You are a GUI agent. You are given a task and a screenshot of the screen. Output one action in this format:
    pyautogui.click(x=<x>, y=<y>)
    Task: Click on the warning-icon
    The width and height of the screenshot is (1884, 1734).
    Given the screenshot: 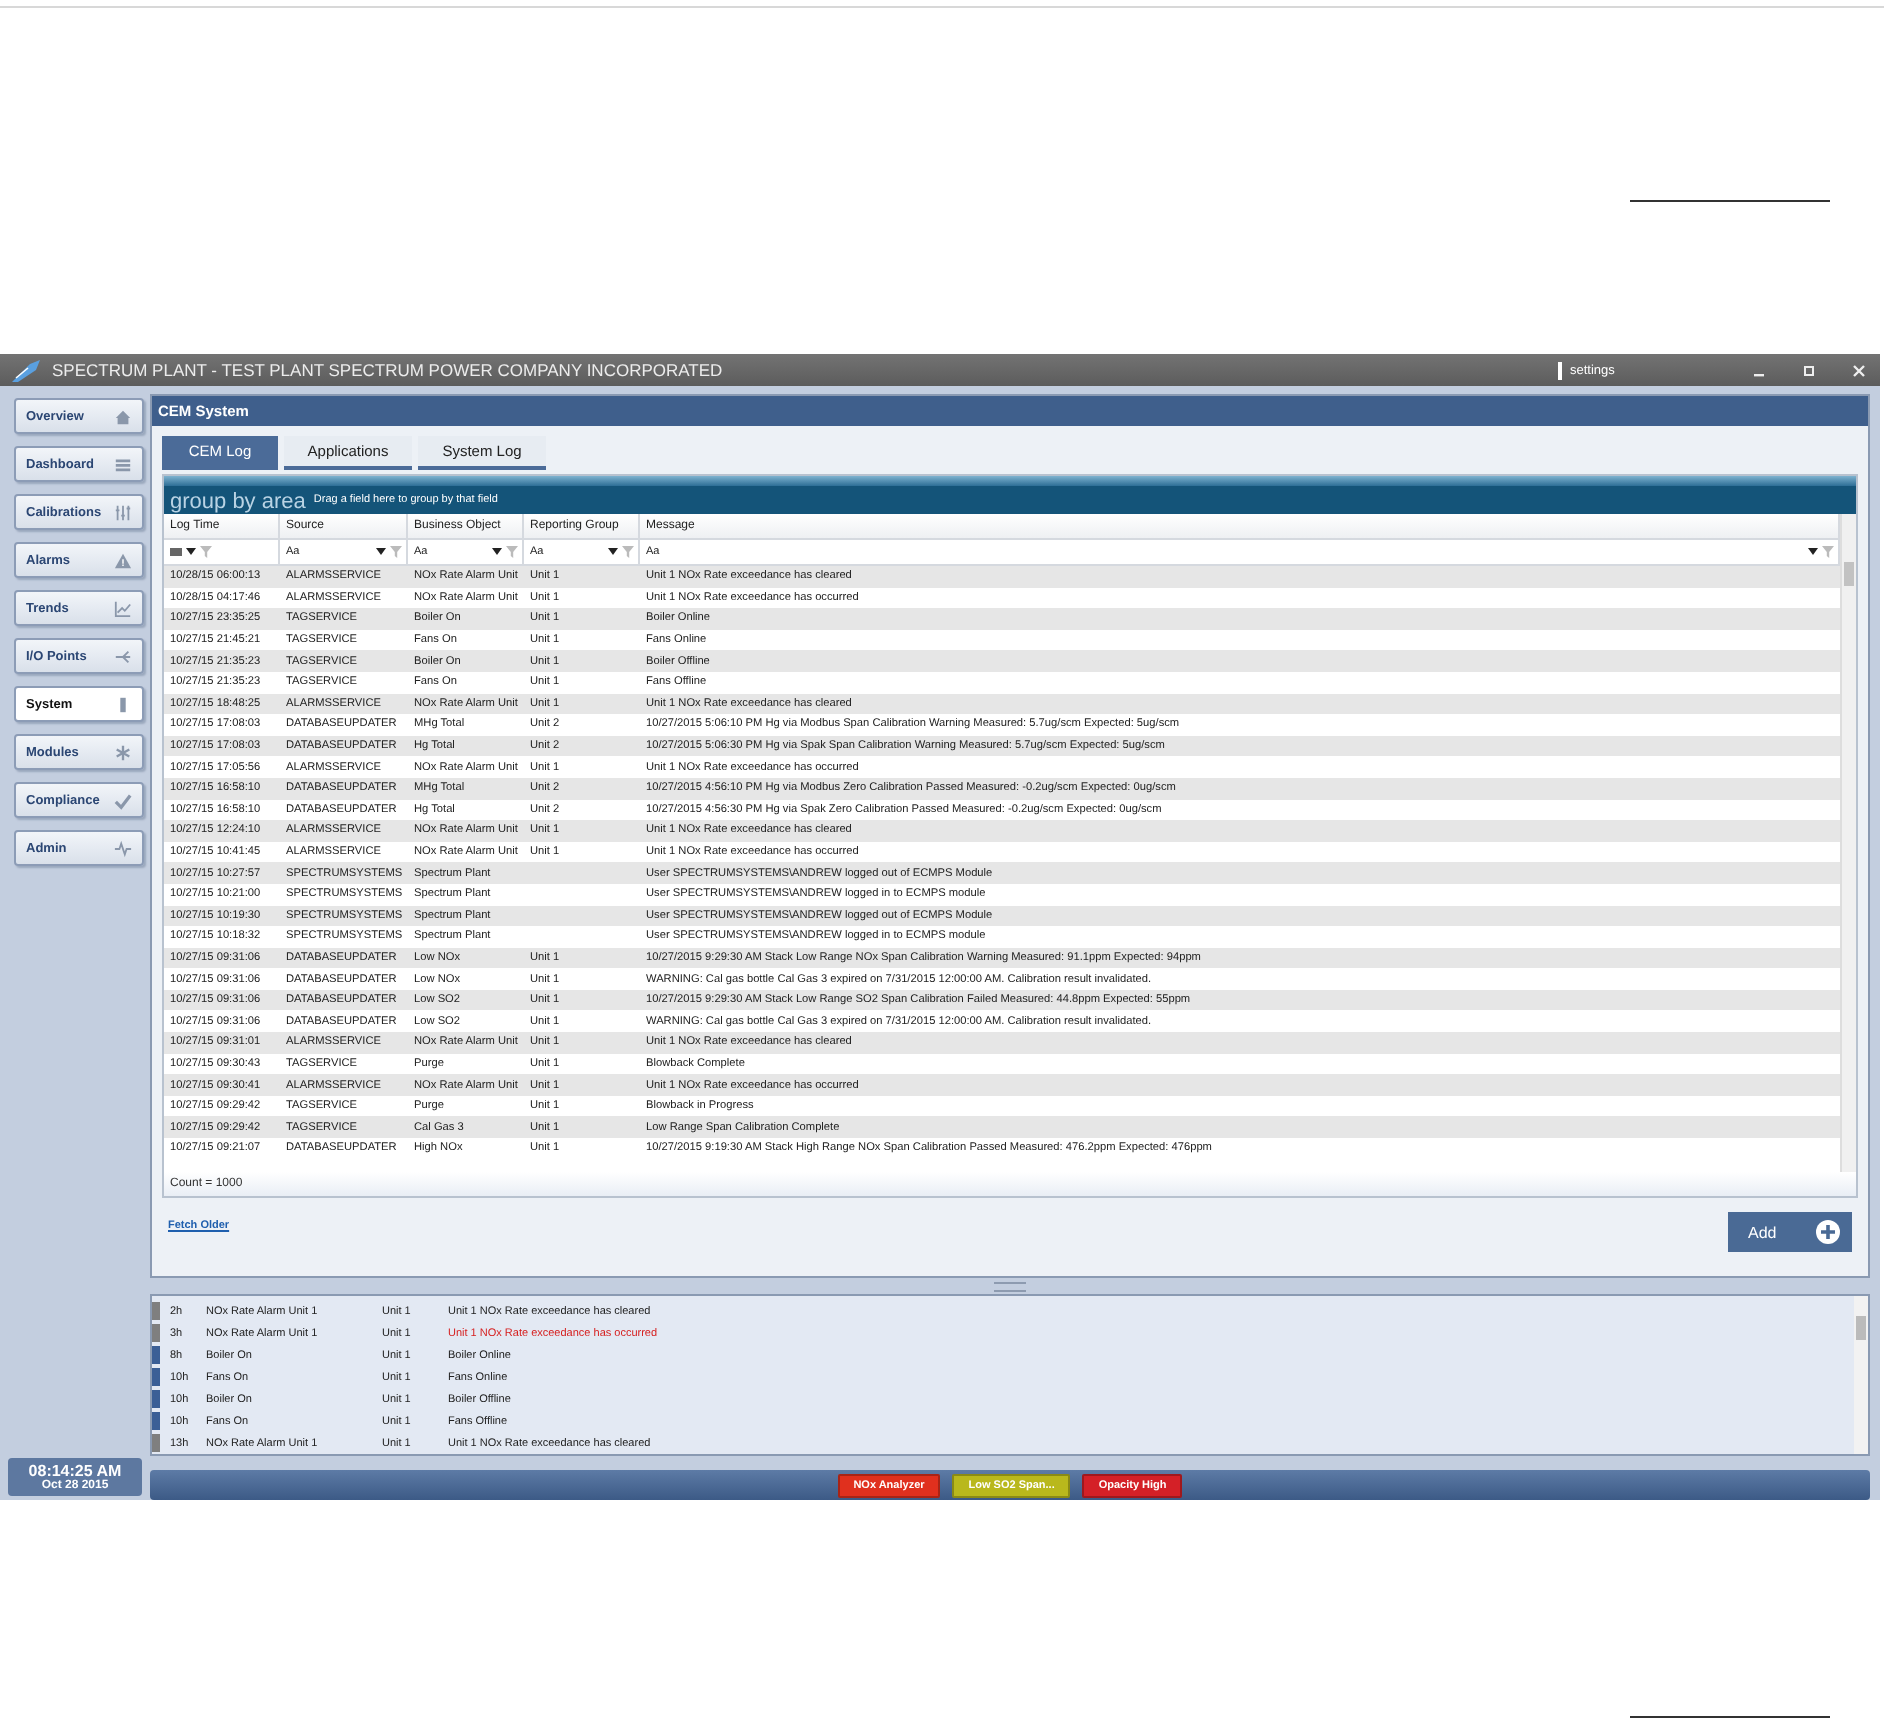 What is the action you would take?
    pyautogui.click(x=123, y=560)
    